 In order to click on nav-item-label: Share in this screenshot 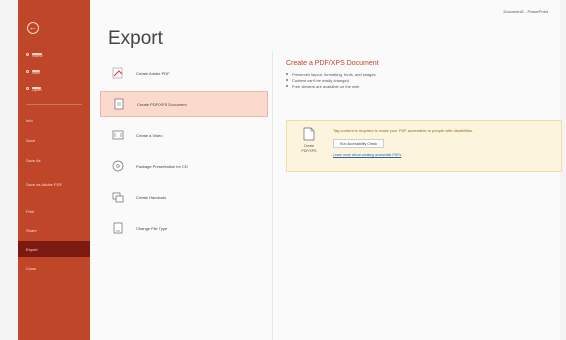, I will do `click(31, 230)`.